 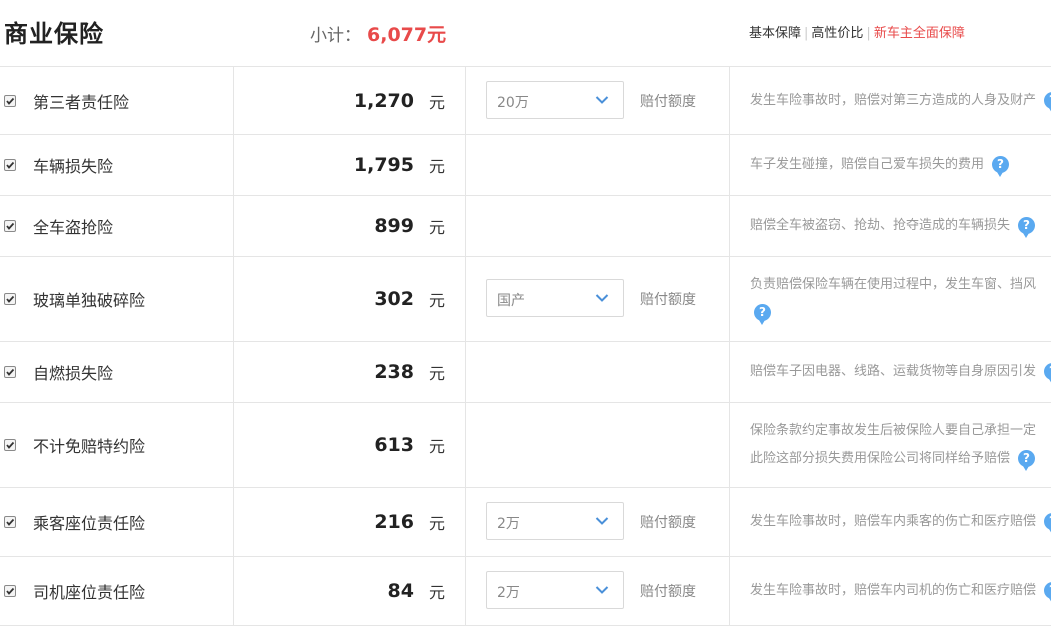 I want to click on description-line: 此险这部分损失费用保险公司将同样给予赔偿?, so click(x=893, y=459).